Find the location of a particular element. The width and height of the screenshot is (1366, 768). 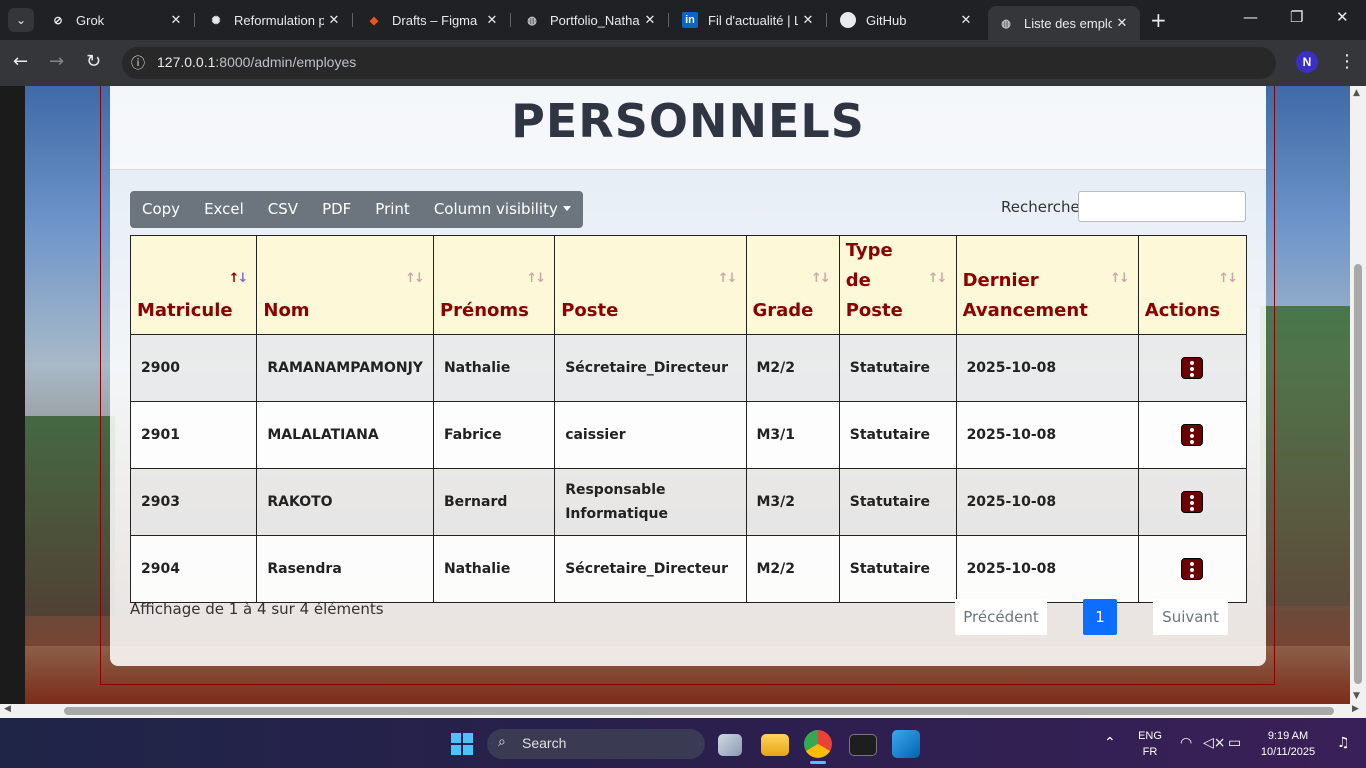

browser-tab-grok: ⊘ Grok ✕ is located at coordinates (117, 20).